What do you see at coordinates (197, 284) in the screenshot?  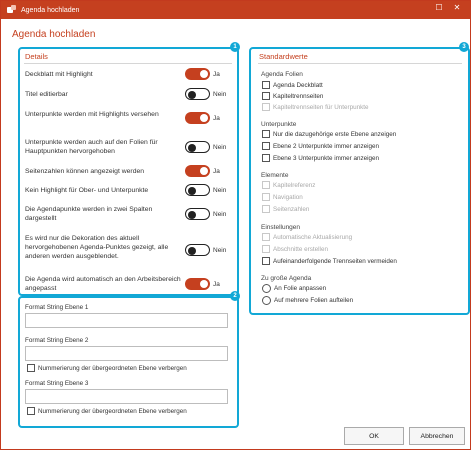 I see `toggle-automatisch-angepasst` at bounding box center [197, 284].